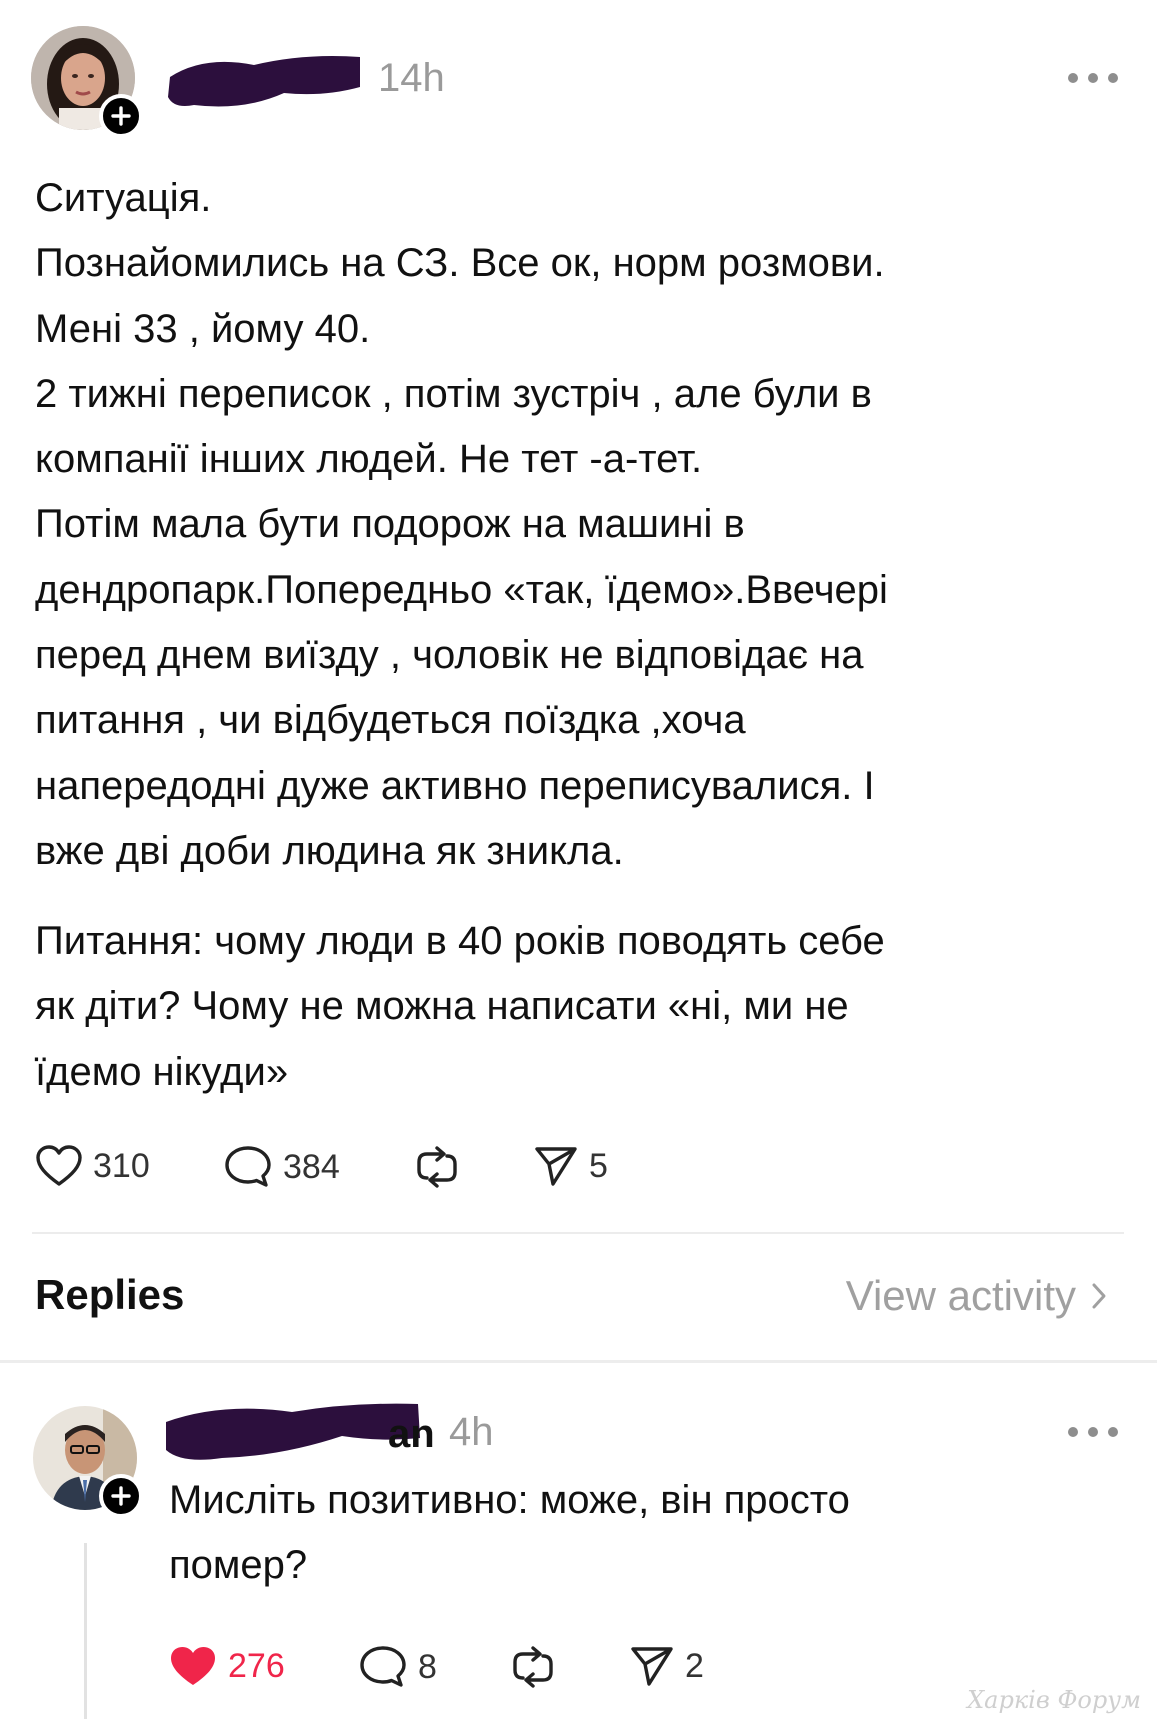  What do you see at coordinates (1054, 1700) in the screenshot?
I see `watermark: Харків Форум` at bounding box center [1054, 1700].